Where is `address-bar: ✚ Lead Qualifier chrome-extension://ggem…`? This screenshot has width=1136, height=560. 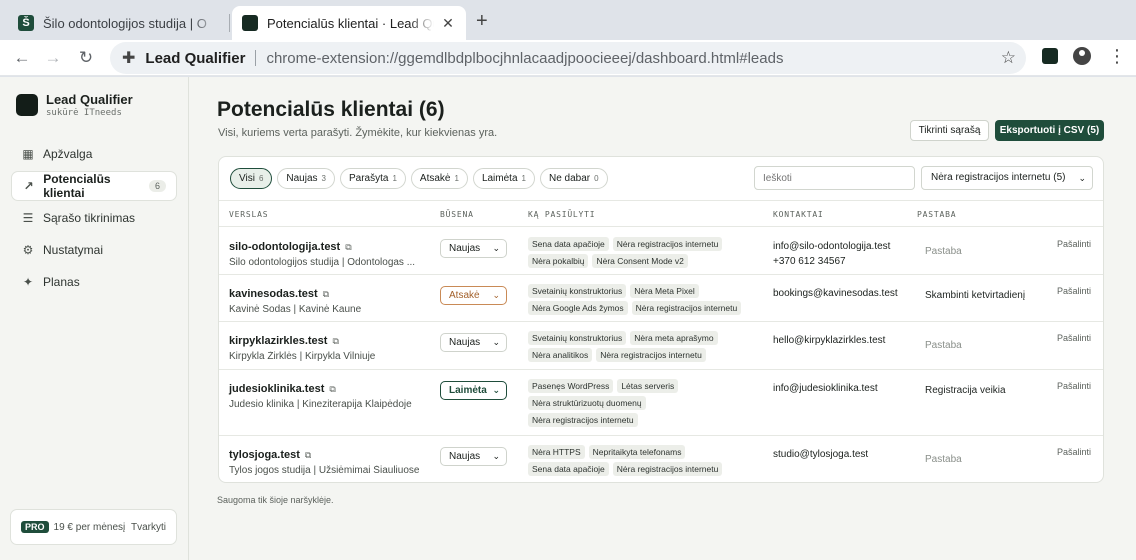 address-bar: ✚ Lead Qualifier chrome-extension://ggem… is located at coordinates (568, 58).